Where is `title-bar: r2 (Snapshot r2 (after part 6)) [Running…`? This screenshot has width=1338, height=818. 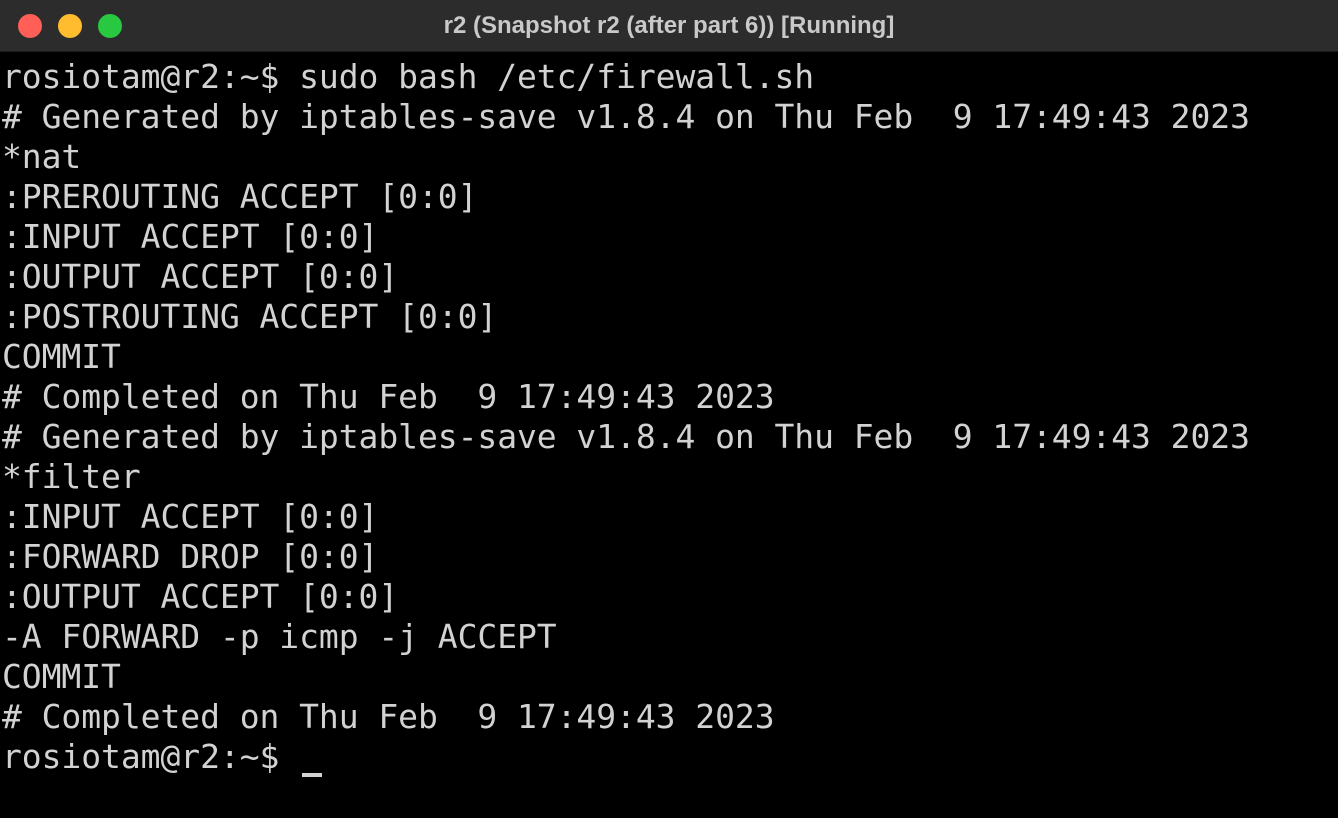 title-bar: r2 (Snapshot r2 (after part 6)) [Running… is located at coordinates (669, 26).